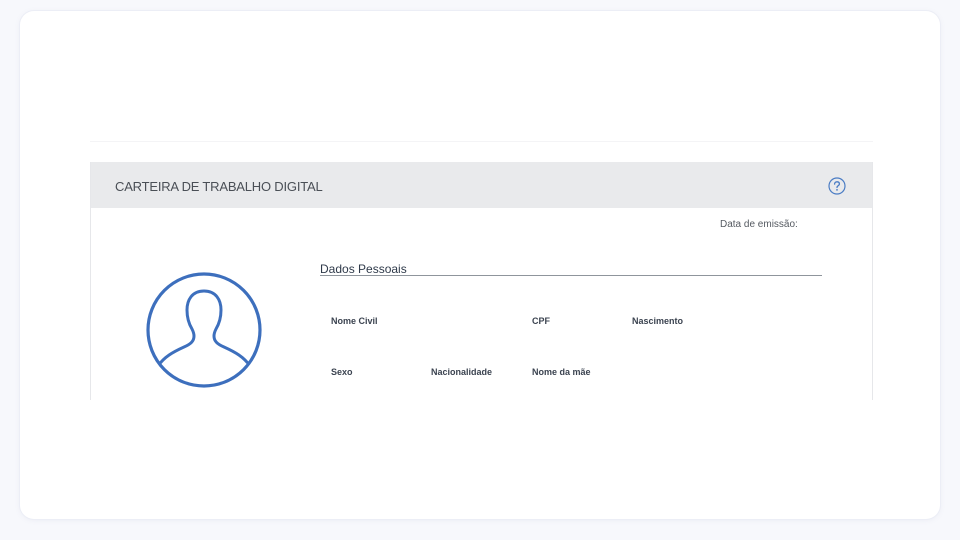 The height and width of the screenshot is (540, 960). Describe the element at coordinates (571, 275) in the screenshot. I see `section-divider` at that location.